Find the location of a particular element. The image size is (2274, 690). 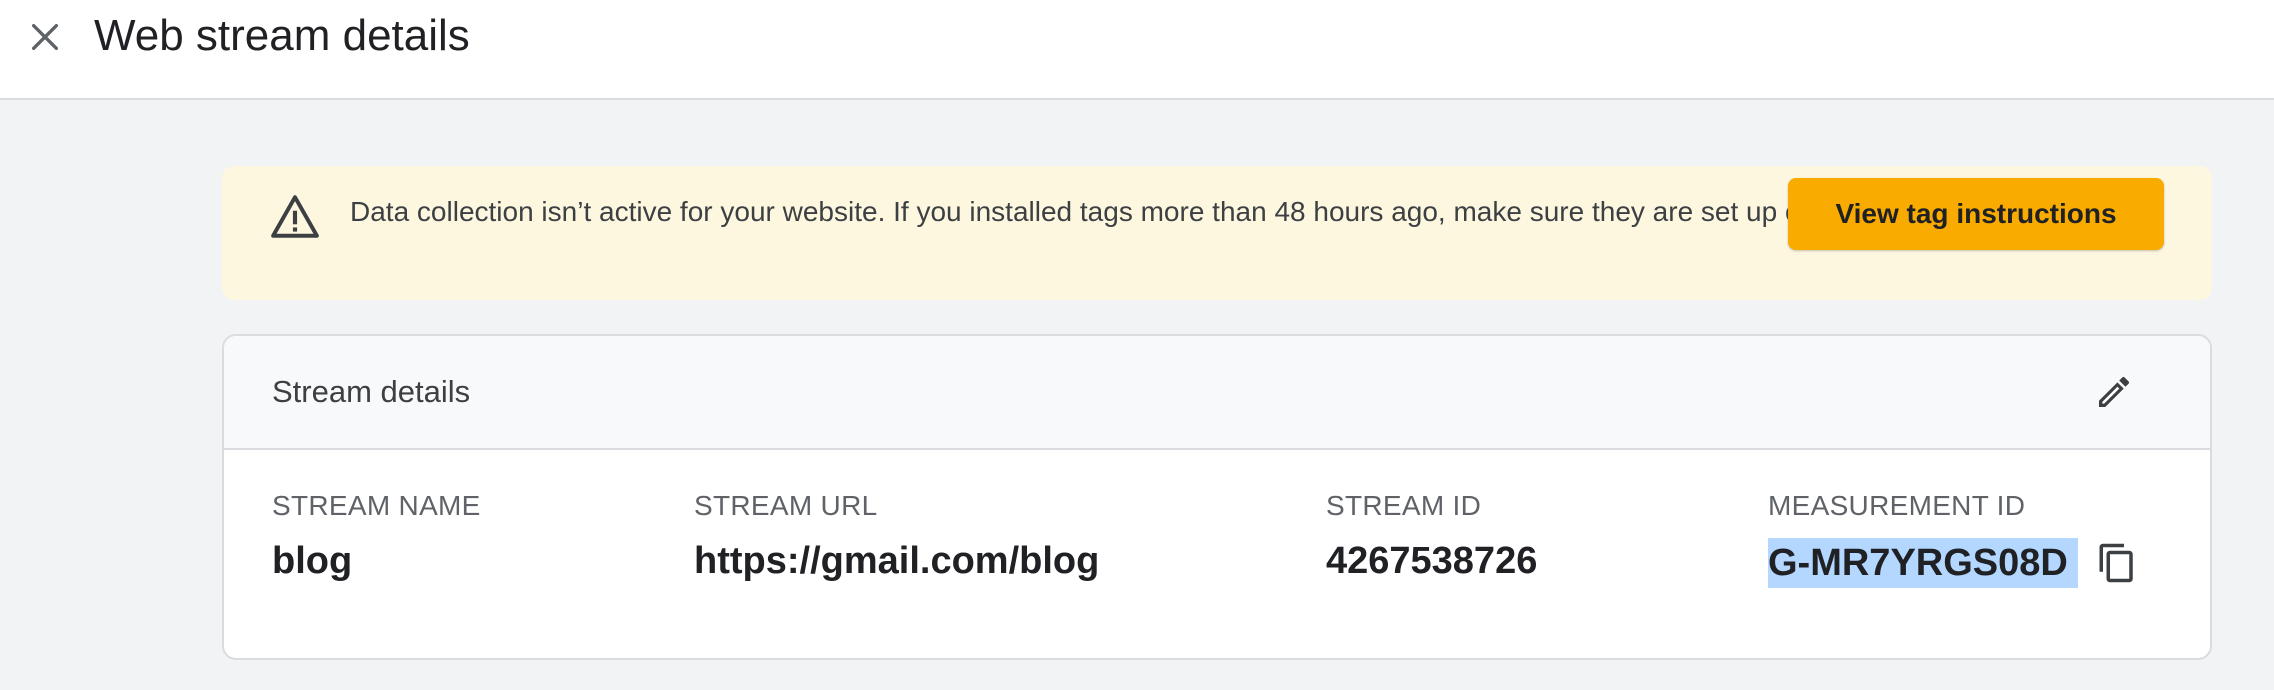

card-title: Stream details is located at coordinates (371, 391).